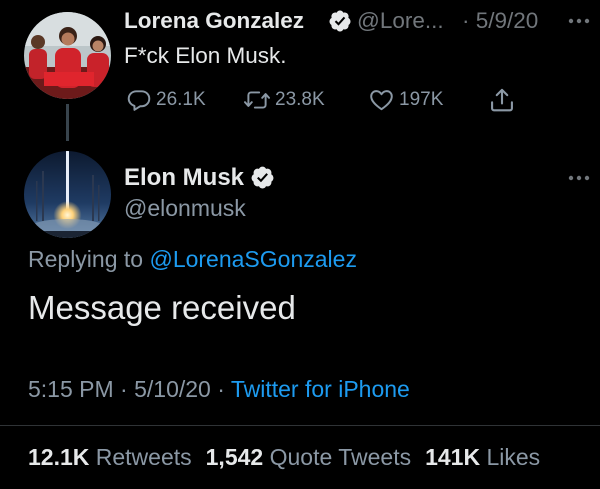 The height and width of the screenshot is (489, 600). I want to click on thread-connector-line, so click(67, 122).